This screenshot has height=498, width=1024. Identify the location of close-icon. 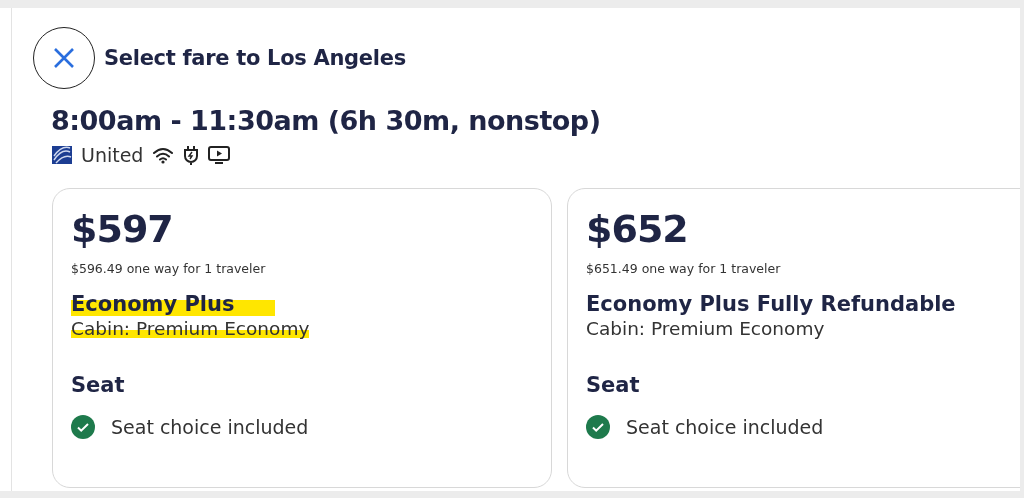
(64, 58).